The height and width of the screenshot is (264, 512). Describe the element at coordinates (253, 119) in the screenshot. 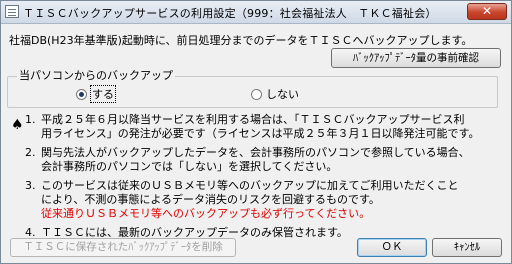

I see `note-line: 平成２５年６月以降当サービスを利用する場合は、「ＴＩＳＣバックアップサービス利` at that location.